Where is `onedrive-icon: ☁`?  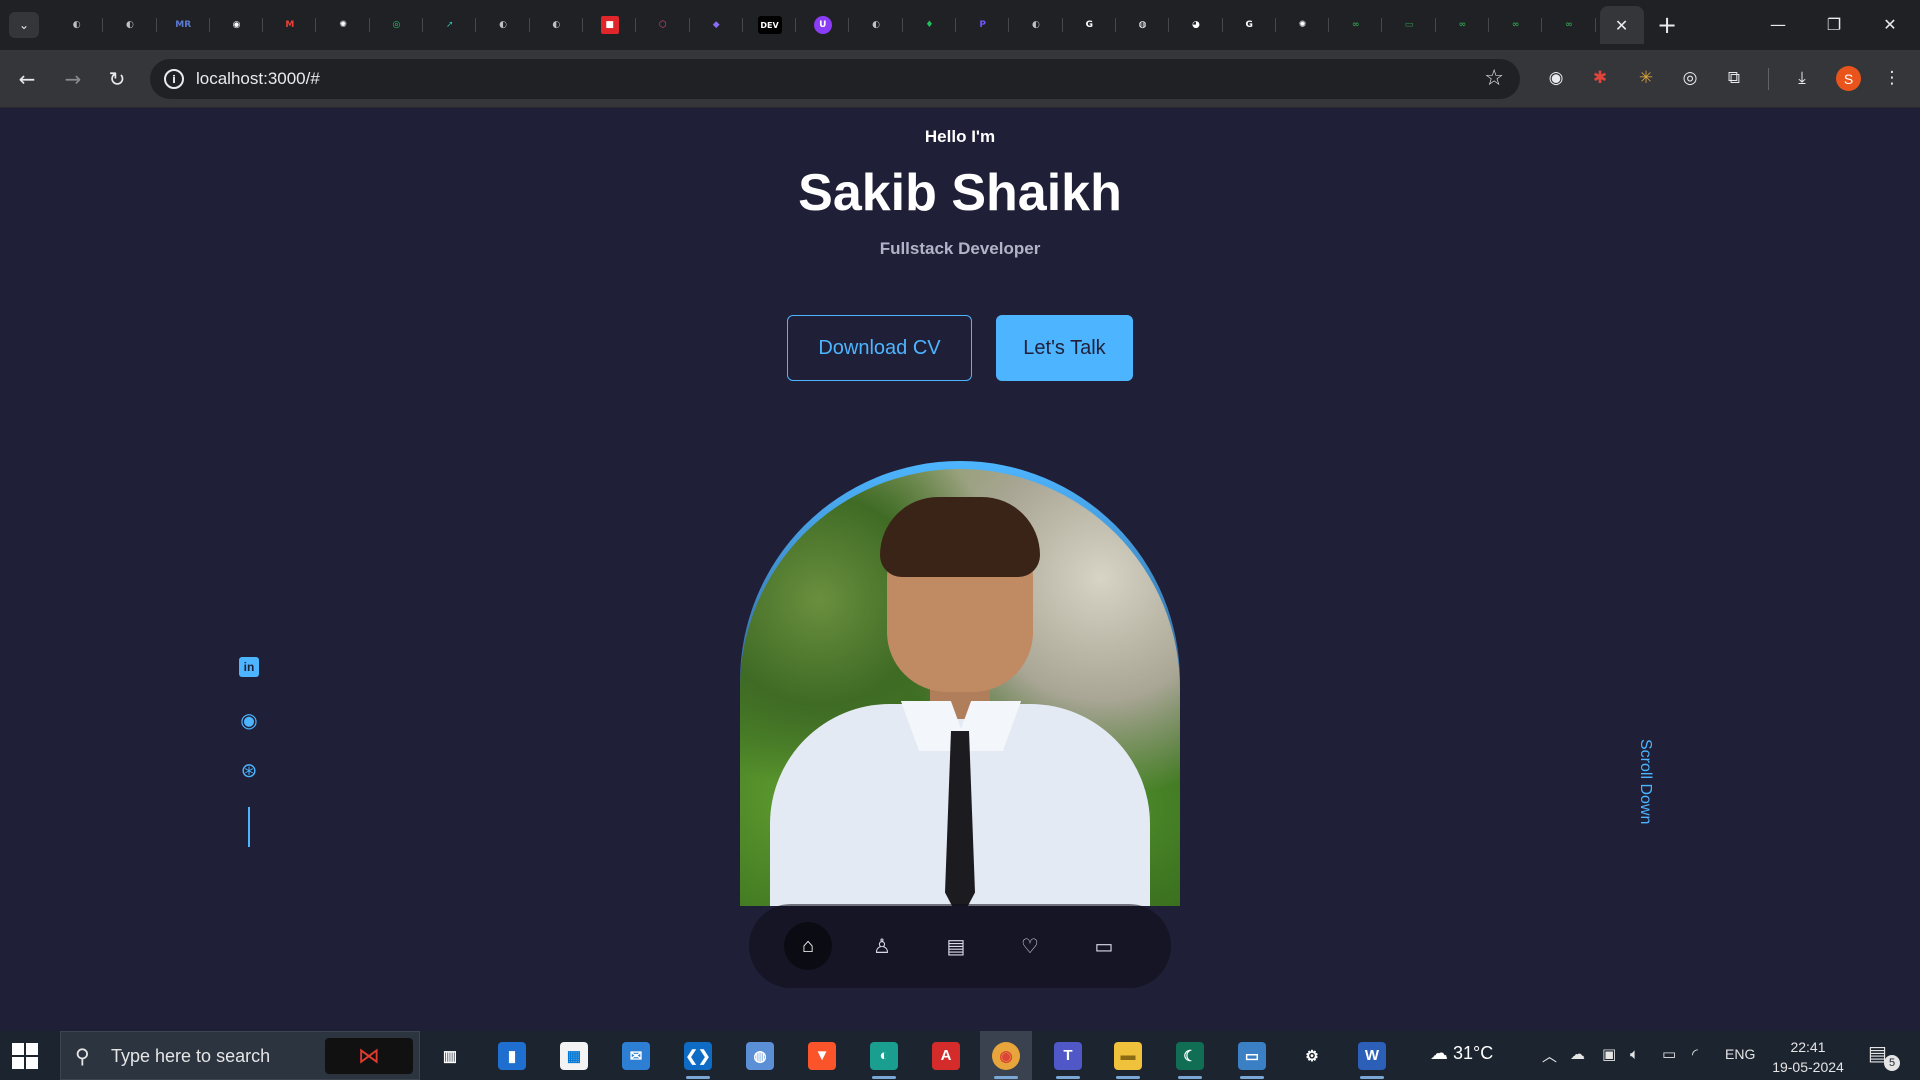 onedrive-icon: ☁ is located at coordinates (1577, 1054).